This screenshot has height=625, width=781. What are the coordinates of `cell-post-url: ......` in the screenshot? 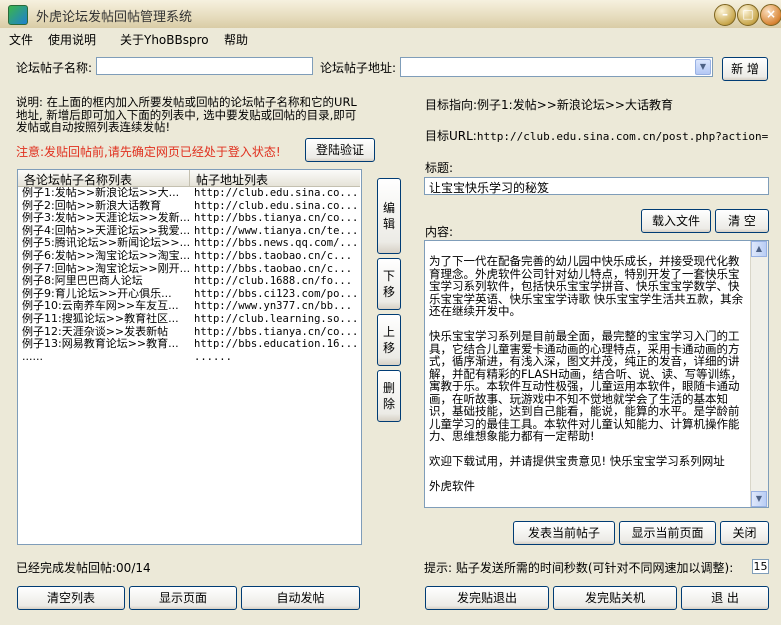 It's located at (213, 356).